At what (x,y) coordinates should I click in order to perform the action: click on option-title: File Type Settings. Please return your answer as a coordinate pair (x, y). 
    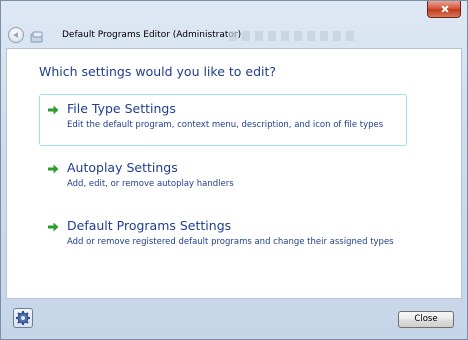
    Looking at the image, I should click on (121, 108).